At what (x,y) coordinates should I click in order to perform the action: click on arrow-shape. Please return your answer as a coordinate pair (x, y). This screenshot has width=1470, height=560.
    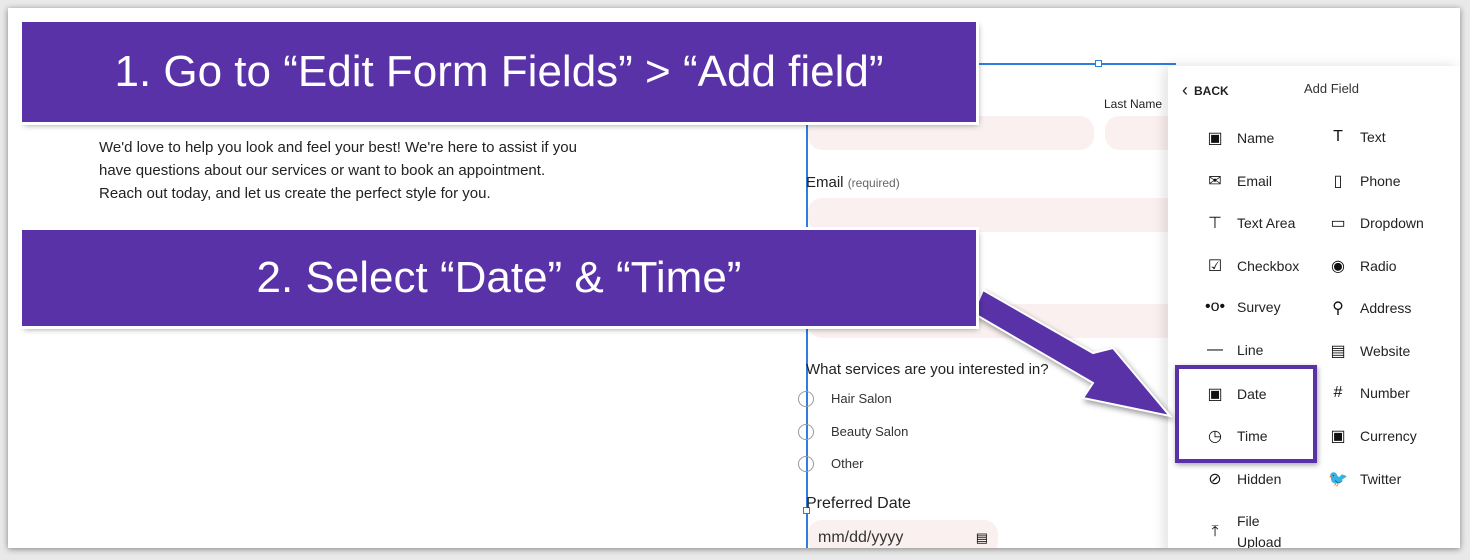
    Looking at the image, I should click on (1072, 353).